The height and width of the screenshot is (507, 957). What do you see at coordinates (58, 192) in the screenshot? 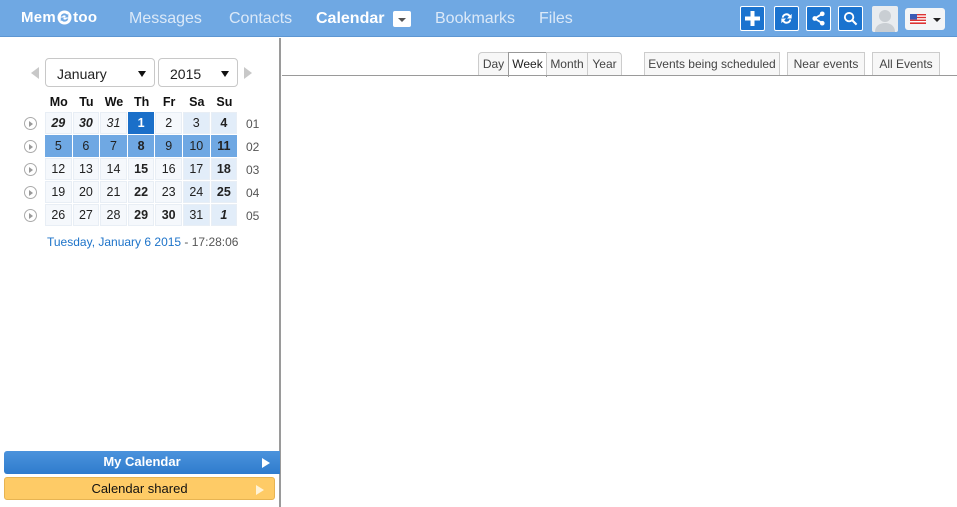
I see `day-cell: 19` at bounding box center [58, 192].